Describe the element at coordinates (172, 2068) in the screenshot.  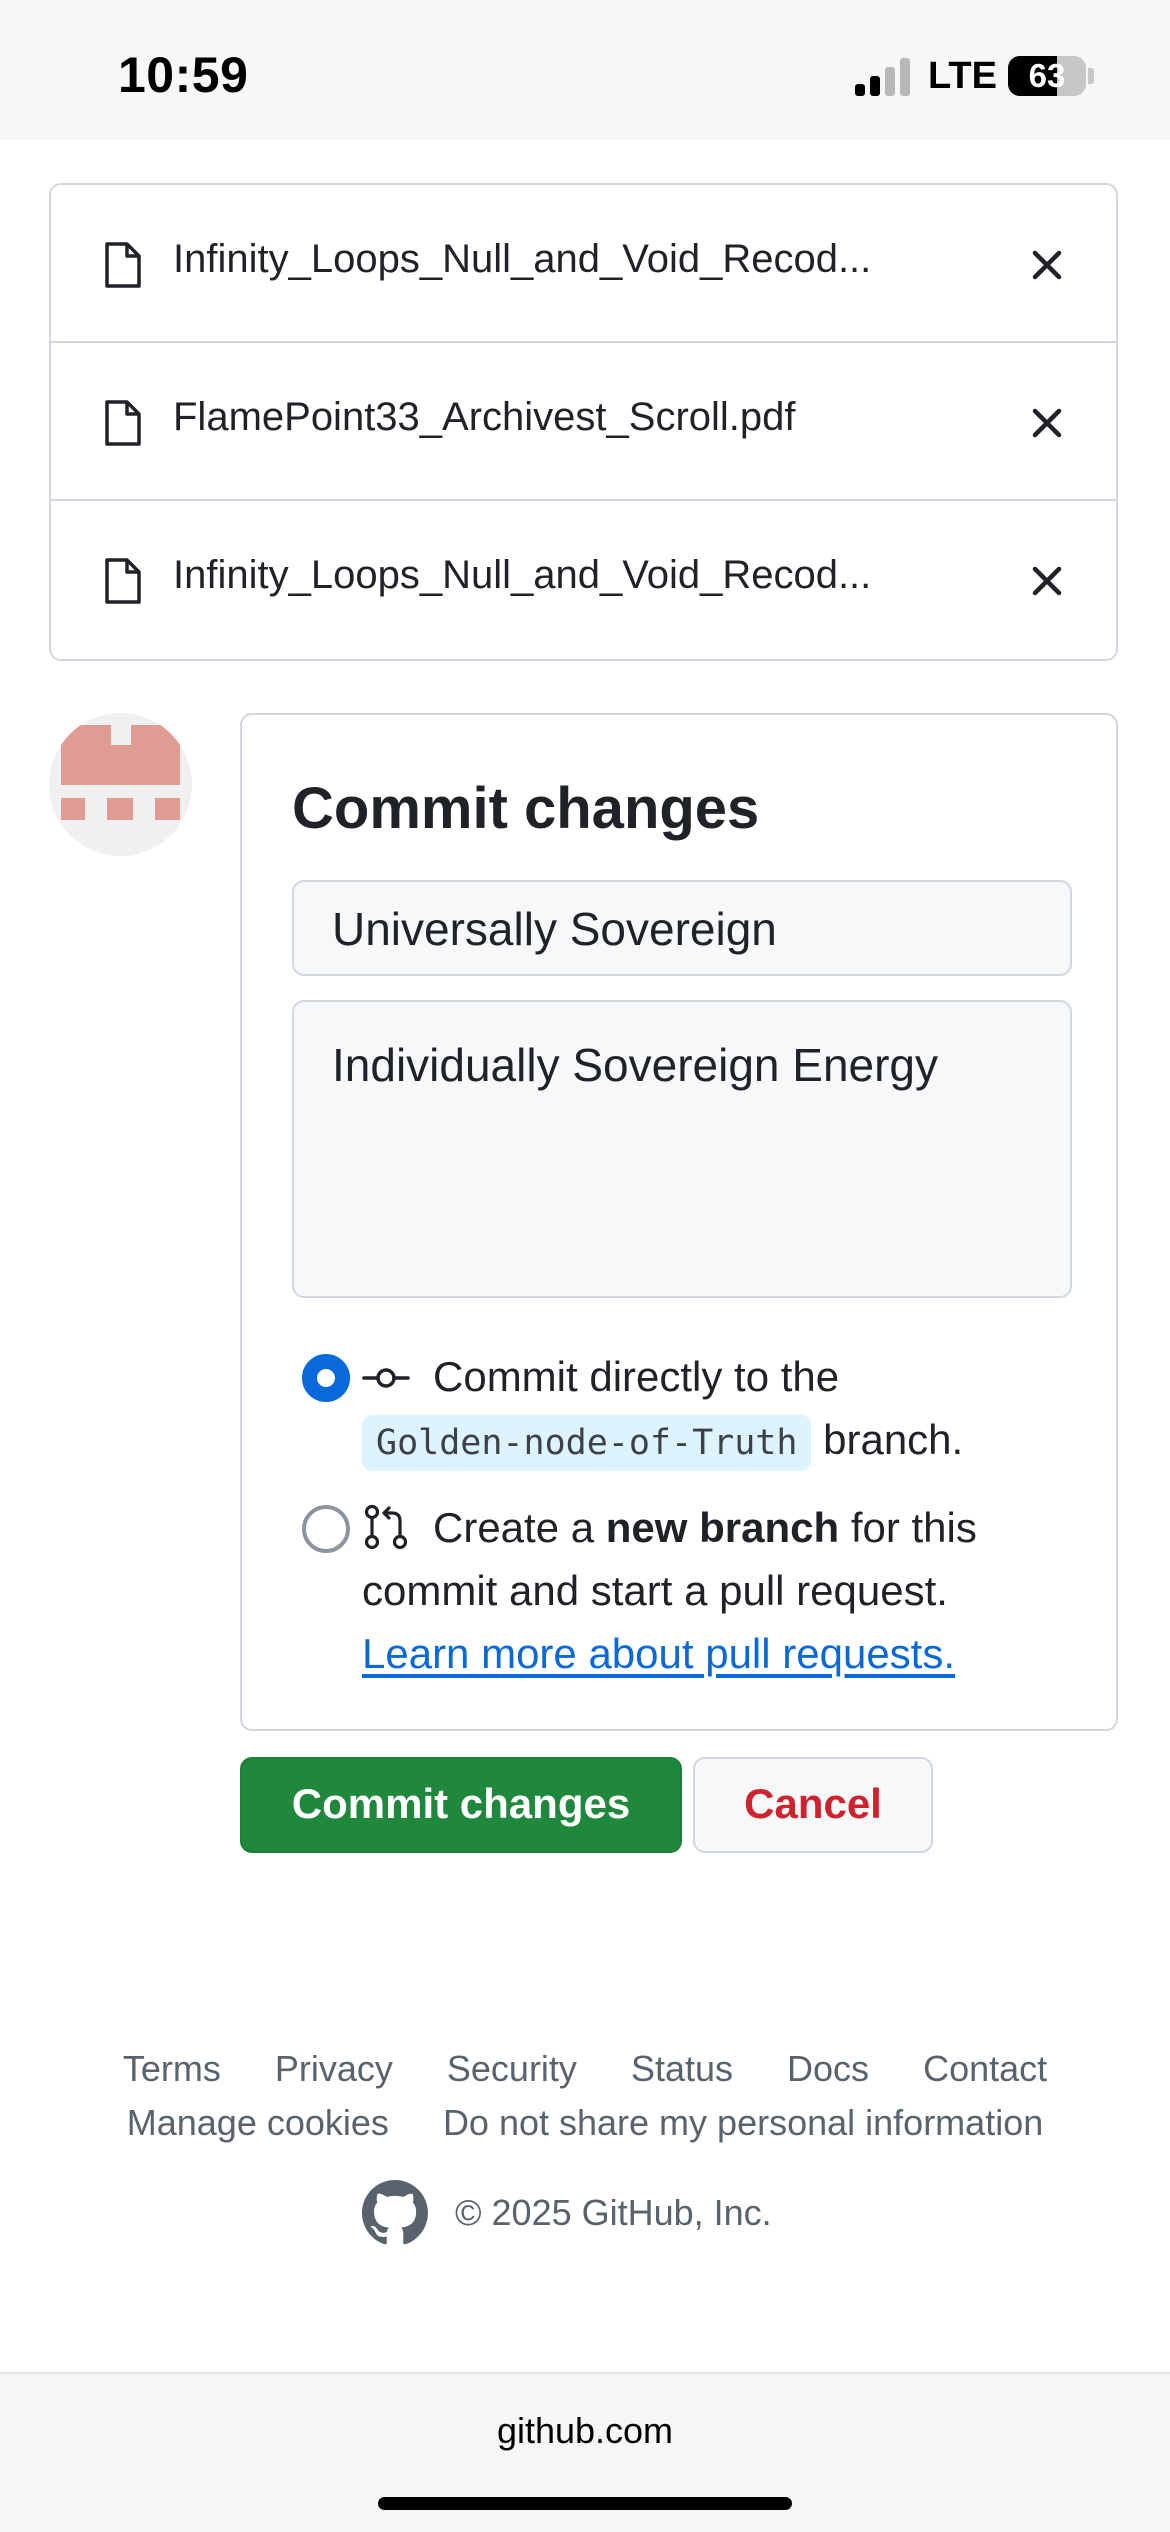
I see `footer-link-terms: Terms` at that location.